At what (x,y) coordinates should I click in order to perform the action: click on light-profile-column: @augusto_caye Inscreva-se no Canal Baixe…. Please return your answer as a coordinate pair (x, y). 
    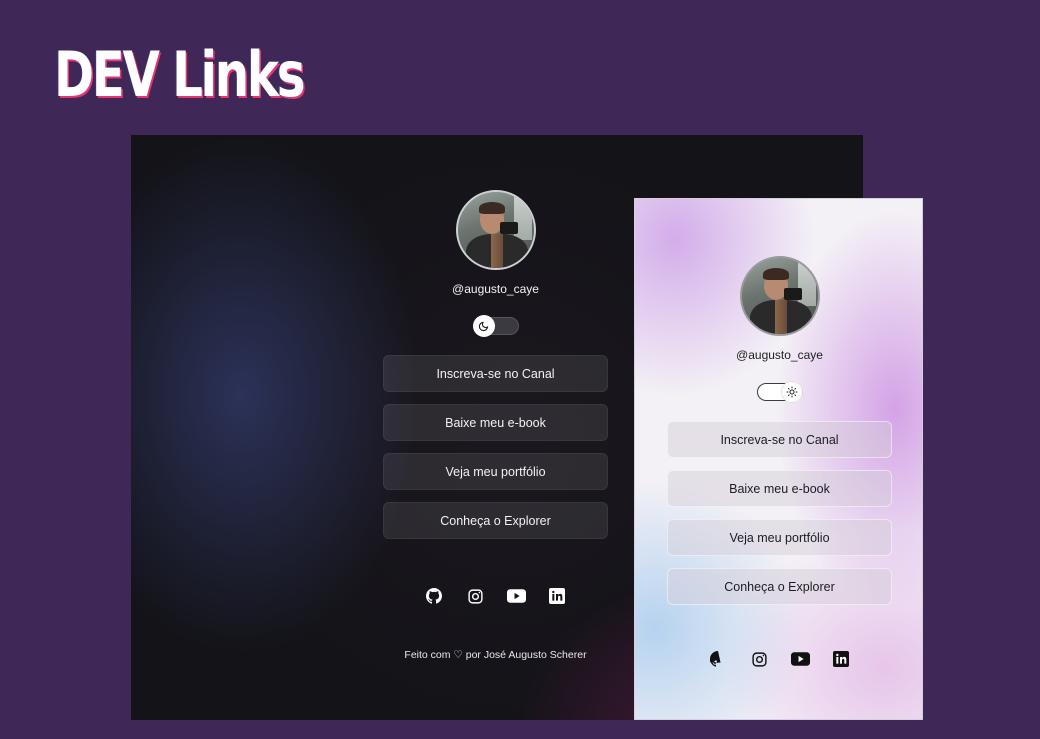
    Looking at the image, I should click on (779, 462).